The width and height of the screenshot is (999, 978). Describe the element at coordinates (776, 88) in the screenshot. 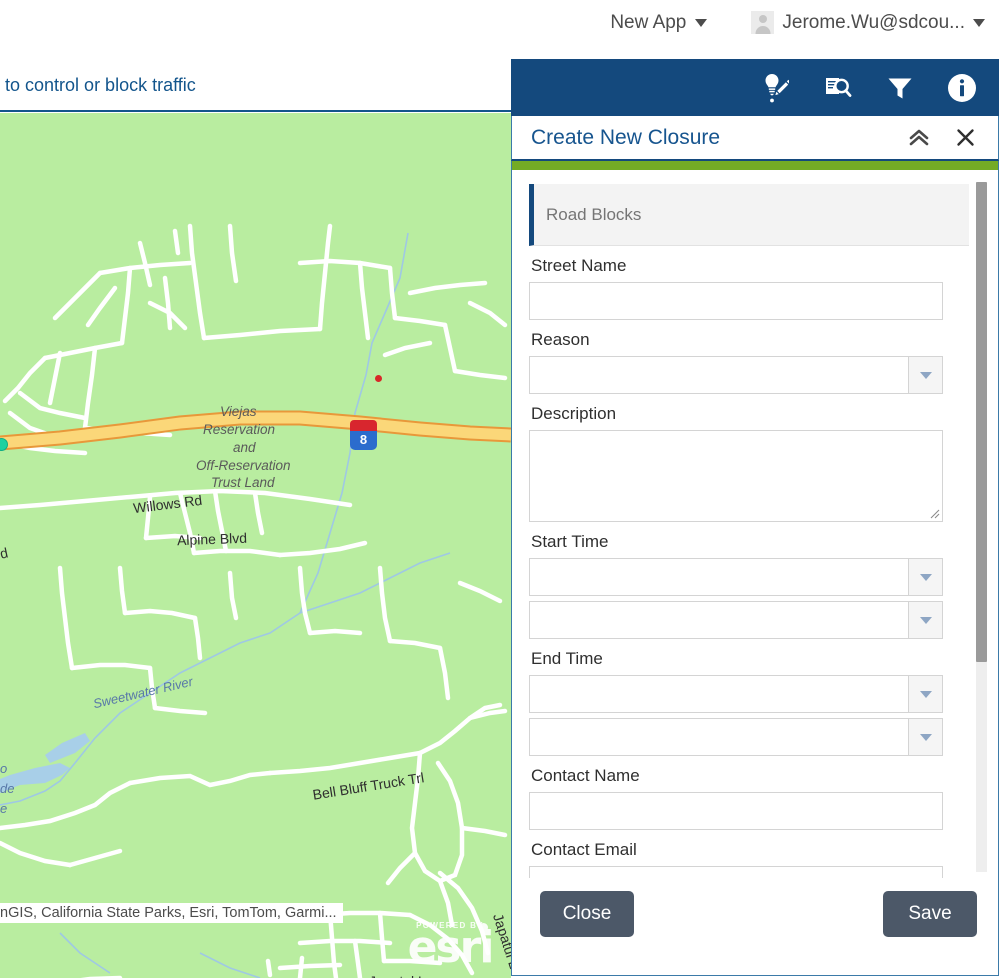

I see `smart-editor-icon` at that location.